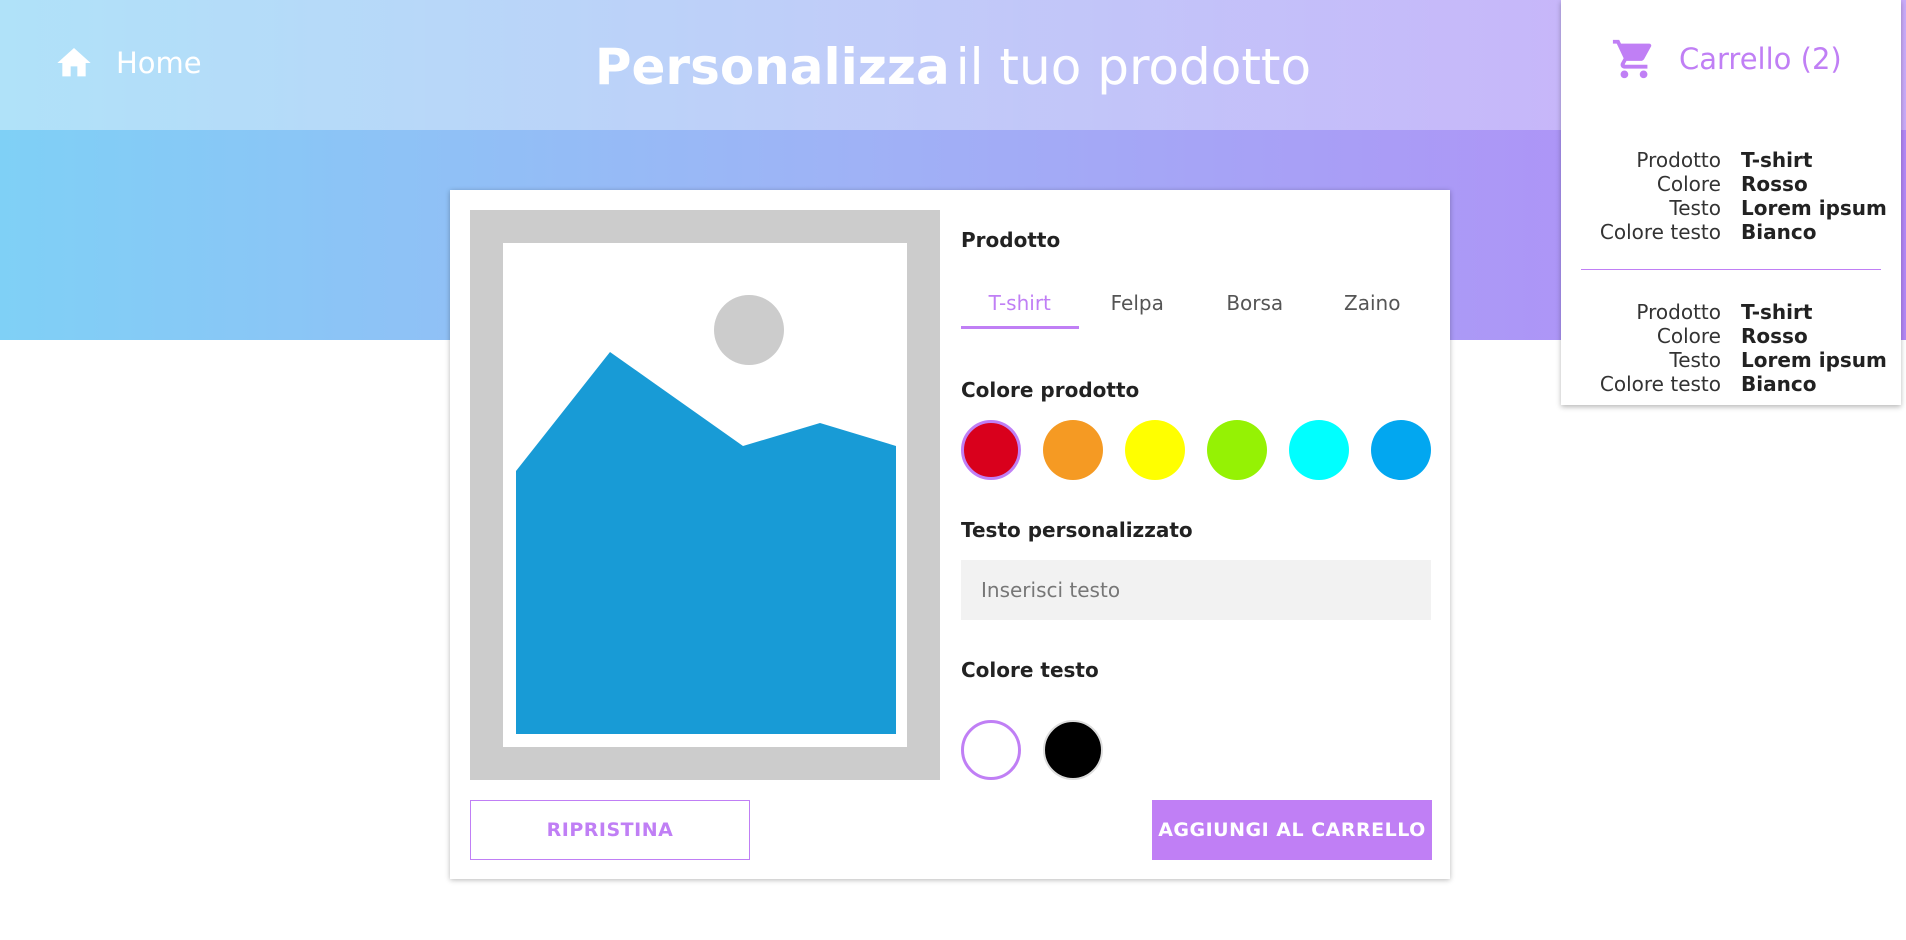  What do you see at coordinates (1237, 450) in the screenshot?
I see `color-swatch-green` at bounding box center [1237, 450].